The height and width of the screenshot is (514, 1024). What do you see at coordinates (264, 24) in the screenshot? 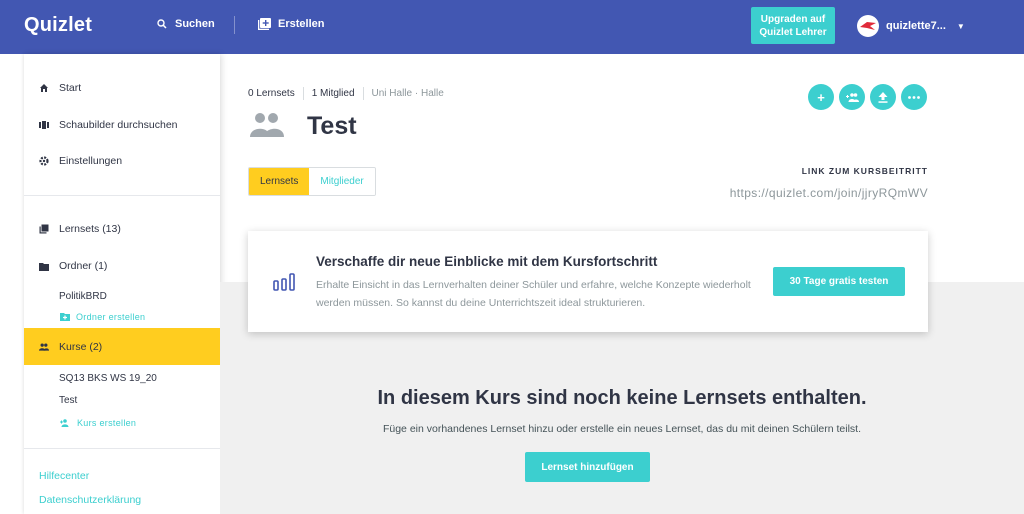
I see `add-box-icon` at bounding box center [264, 24].